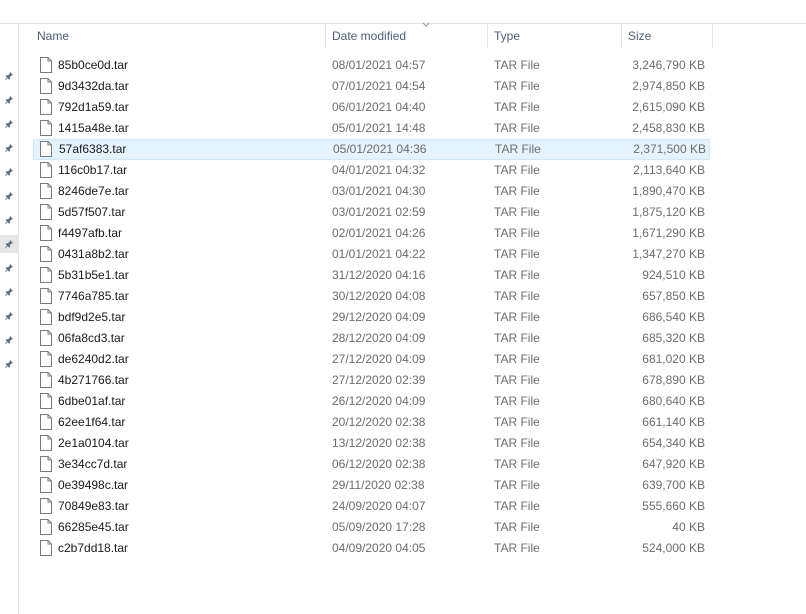  Describe the element at coordinates (379, 464) in the screenshot. I see `file-date-modified: 06/12/2020 02:38` at that location.